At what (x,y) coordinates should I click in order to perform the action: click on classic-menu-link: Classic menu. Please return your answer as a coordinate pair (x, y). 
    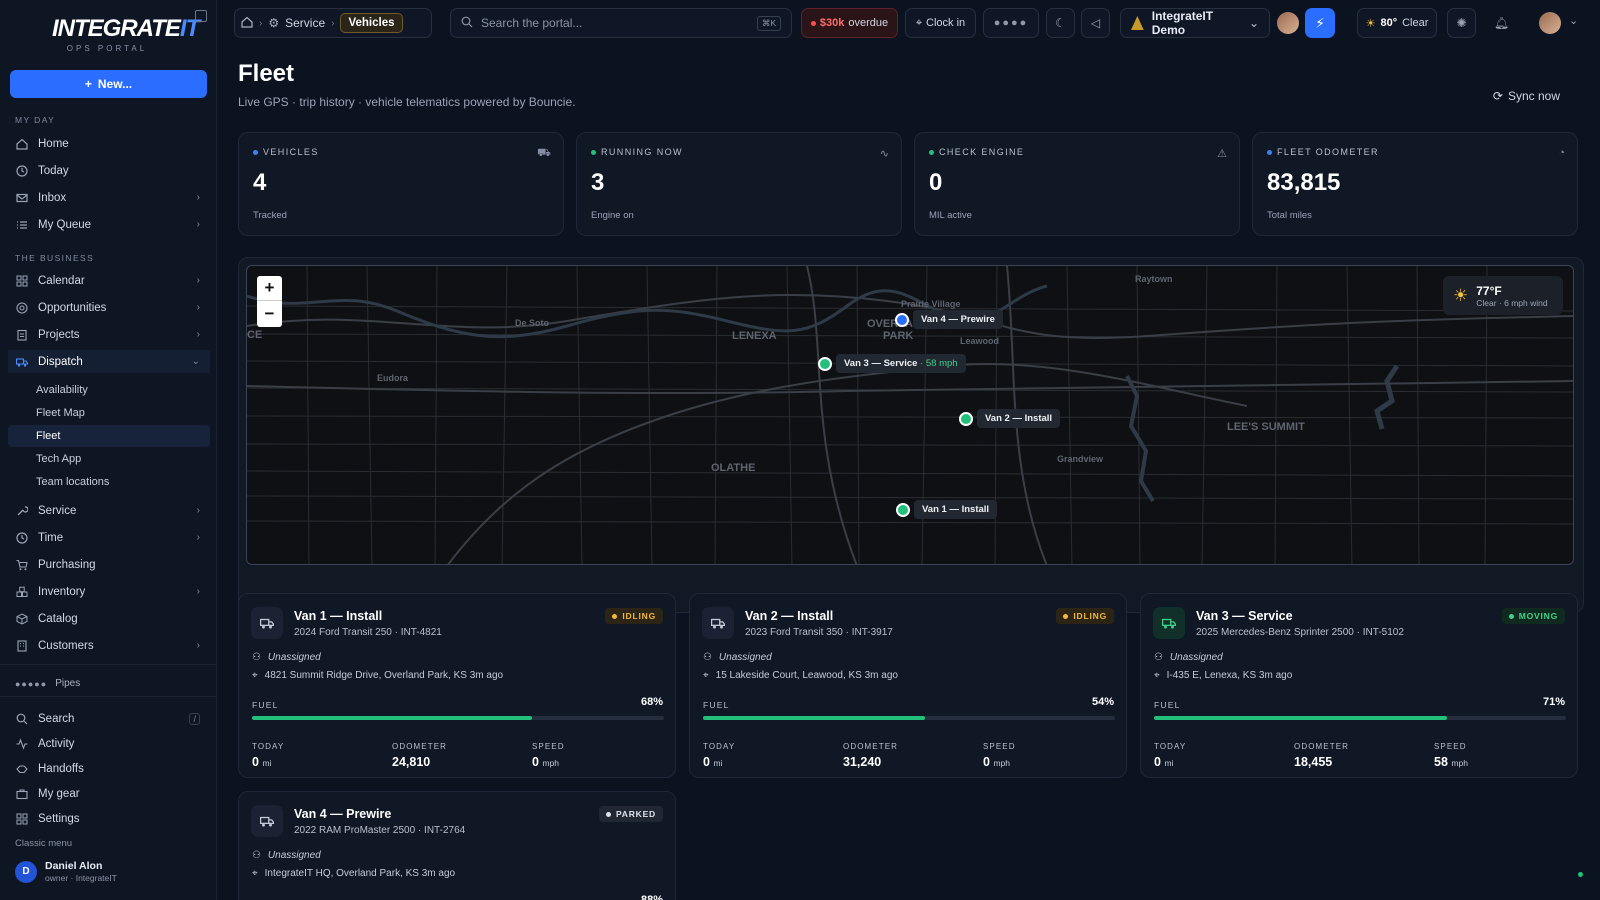
    Looking at the image, I should click on (43, 843).